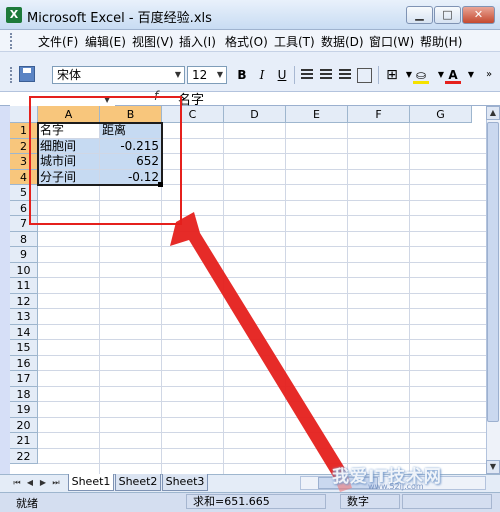  I want to click on next-sheet-icon: ▶, so click(43, 483).